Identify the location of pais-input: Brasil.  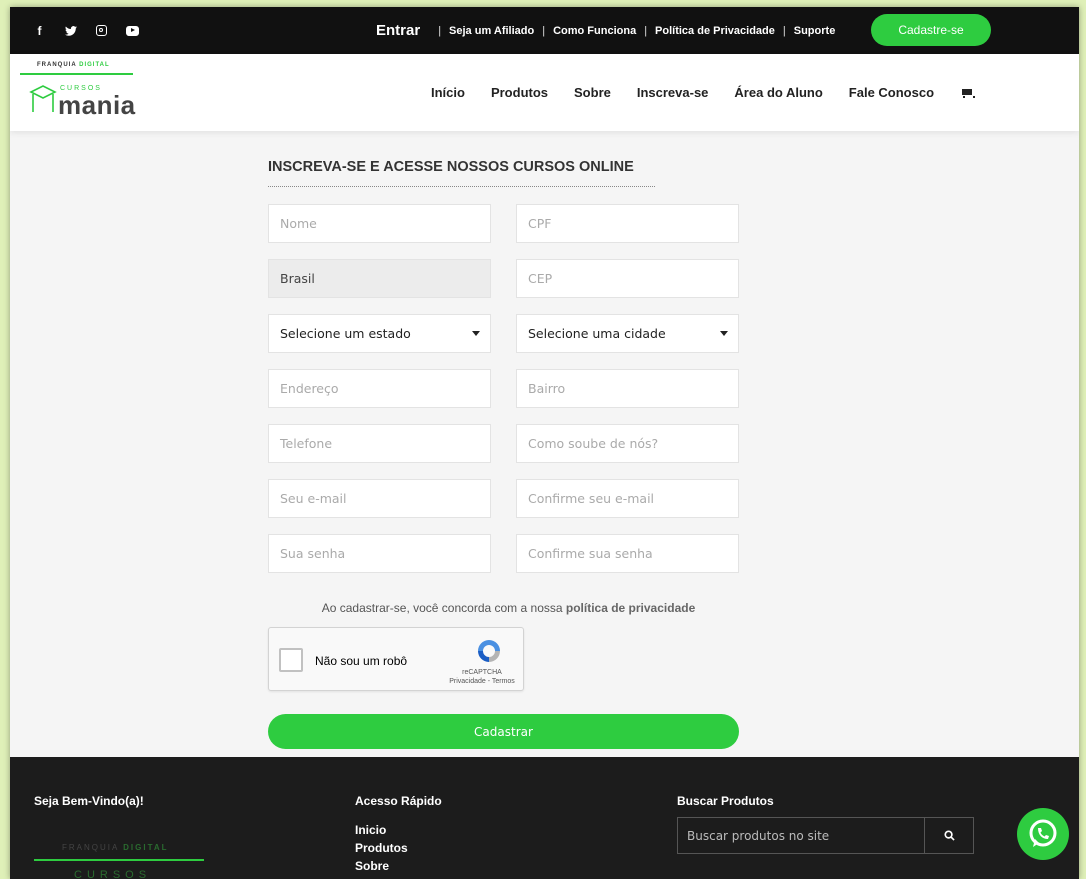
(379, 278).